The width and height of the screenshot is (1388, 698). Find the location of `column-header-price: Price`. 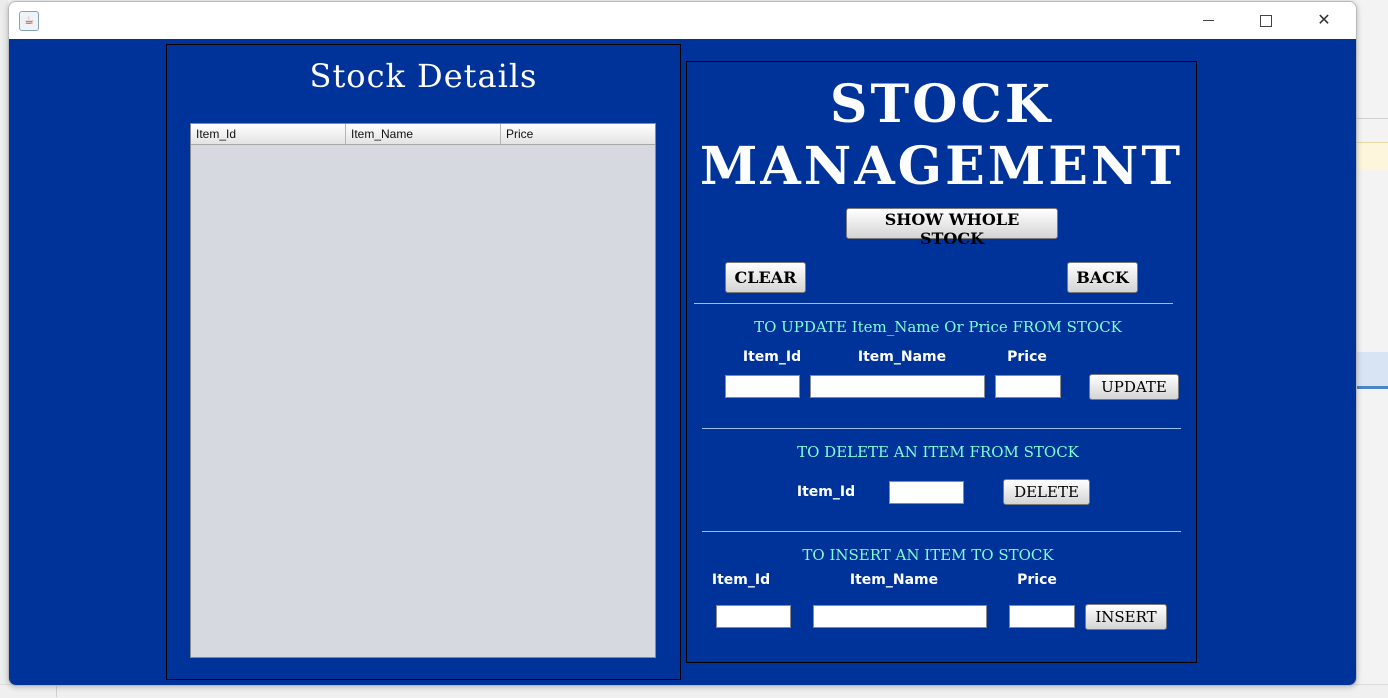

column-header-price: Price is located at coordinates (578, 134).